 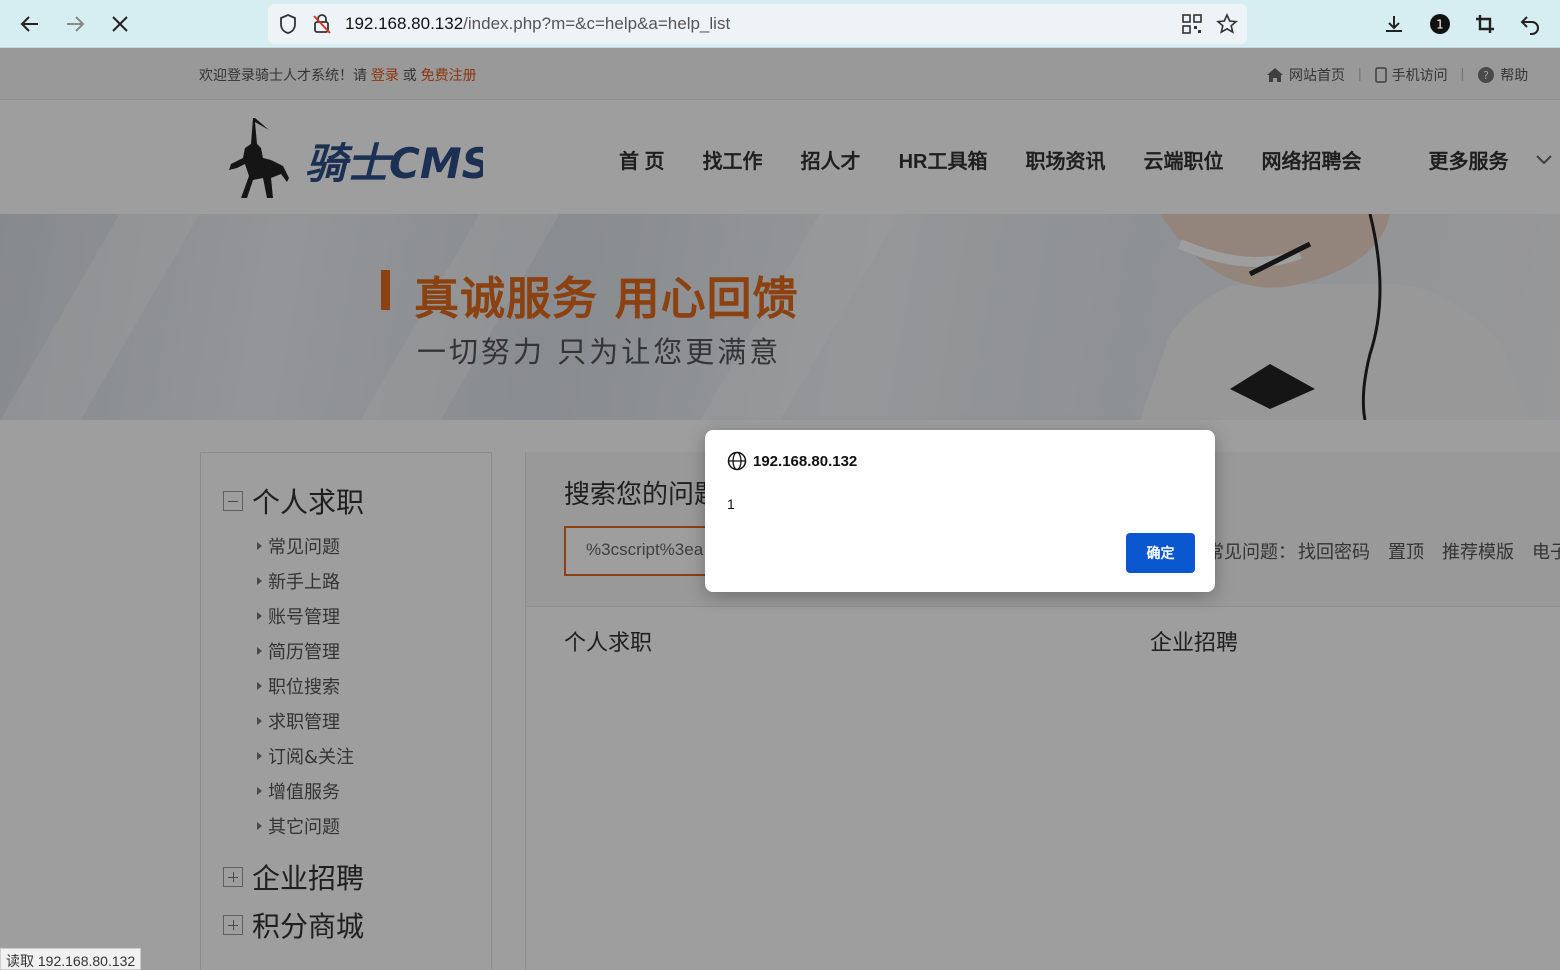 I want to click on status-bar: 读取 192.168.80.132, so click(x=71, y=959).